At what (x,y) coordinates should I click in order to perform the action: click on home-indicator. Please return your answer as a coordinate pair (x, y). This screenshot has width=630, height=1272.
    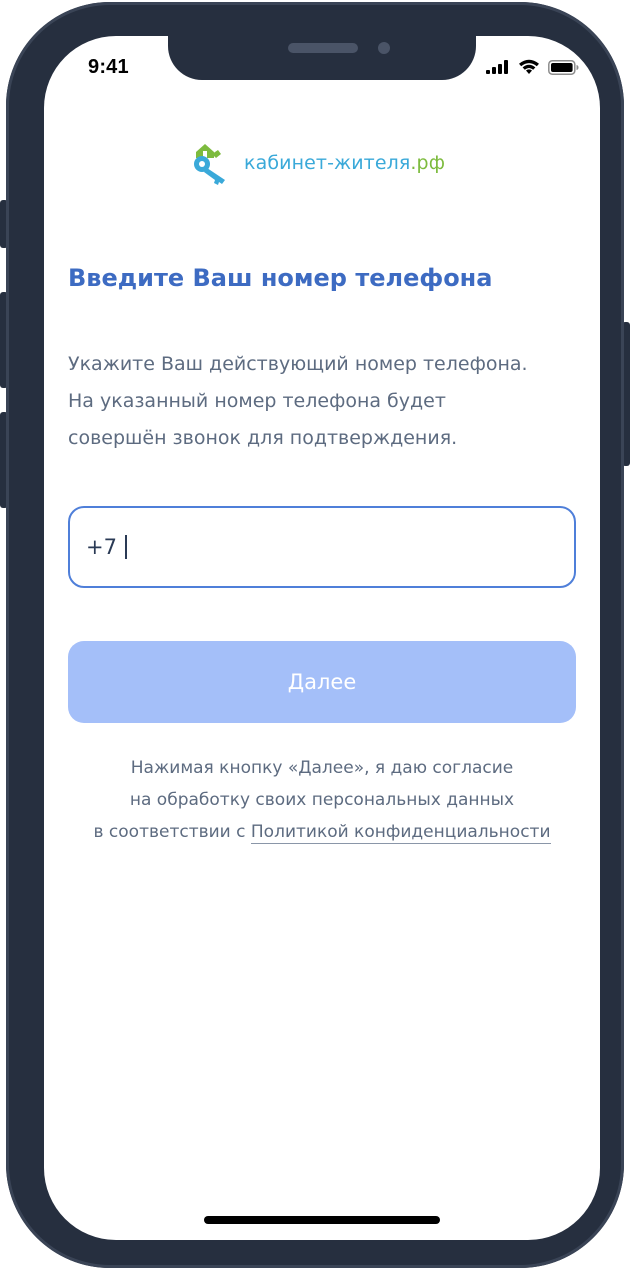
    Looking at the image, I should click on (322, 1220).